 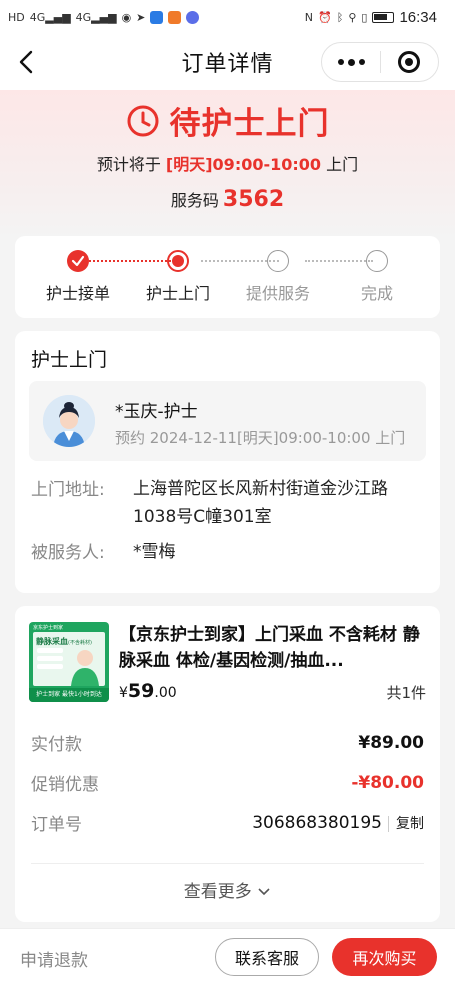 I want to click on step-service: 提供服务, so click(x=278, y=277).